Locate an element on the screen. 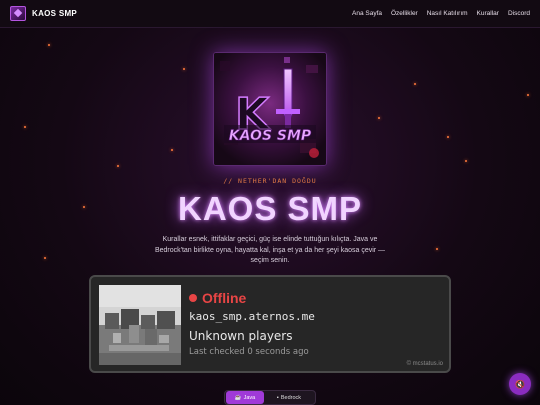 Image resolution: width=540 pixels, height=405 pixels. server-thumbnail is located at coordinates (140, 325).